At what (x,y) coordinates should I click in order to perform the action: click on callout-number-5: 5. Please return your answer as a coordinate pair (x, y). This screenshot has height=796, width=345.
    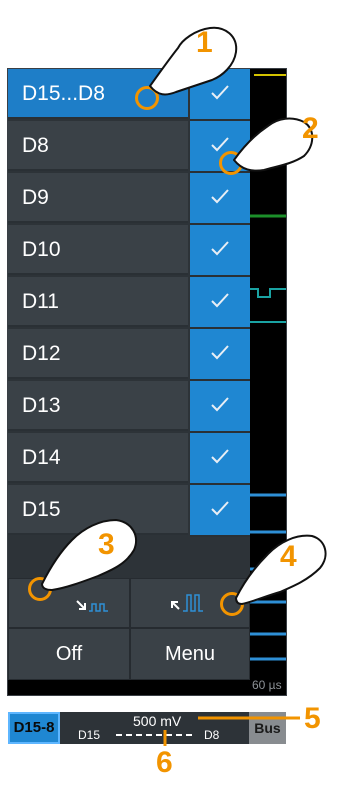
    Looking at the image, I should click on (312, 718).